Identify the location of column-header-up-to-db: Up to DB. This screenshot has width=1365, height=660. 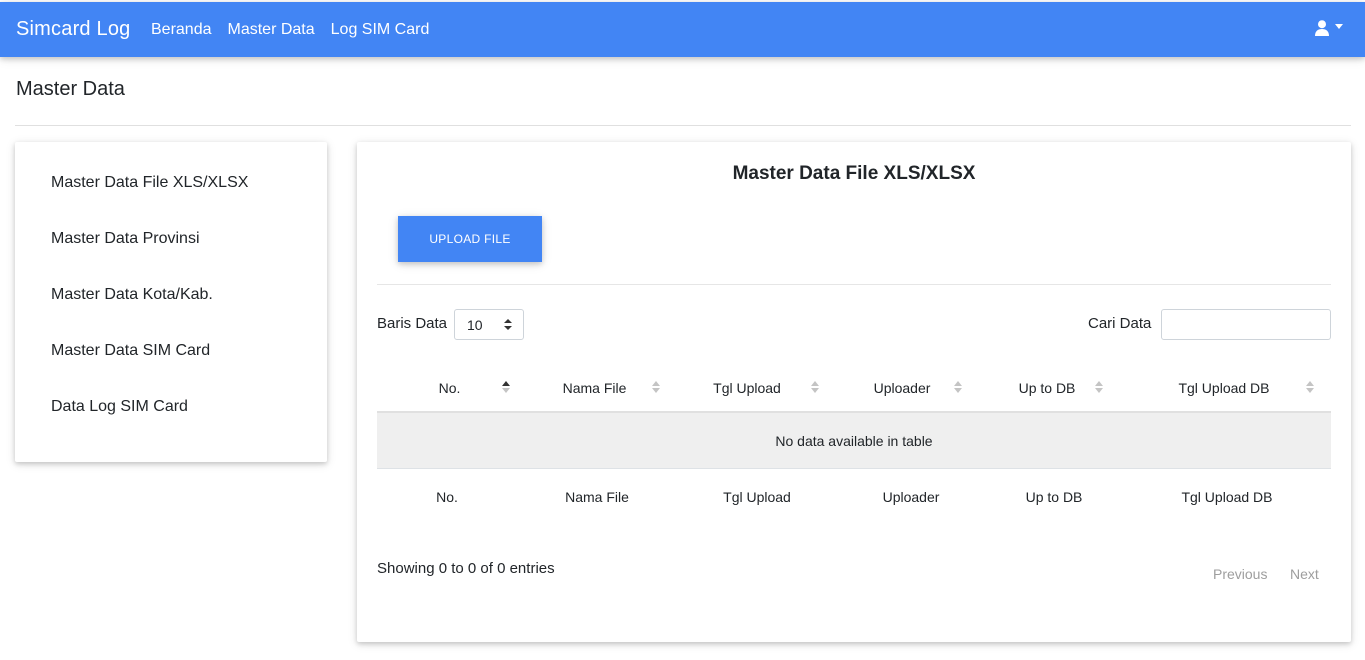
(1047, 387).